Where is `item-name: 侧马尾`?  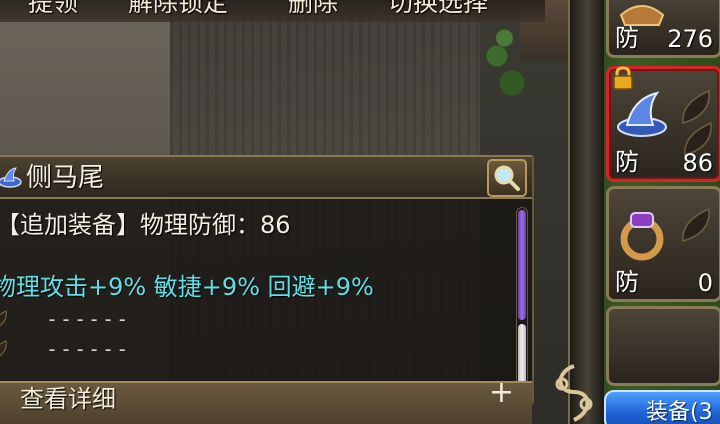 item-name: 侧马尾 is located at coordinates (65, 178).